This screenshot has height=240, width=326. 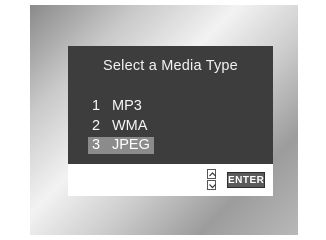 I want to click on option-label: WMA, so click(x=130, y=126).